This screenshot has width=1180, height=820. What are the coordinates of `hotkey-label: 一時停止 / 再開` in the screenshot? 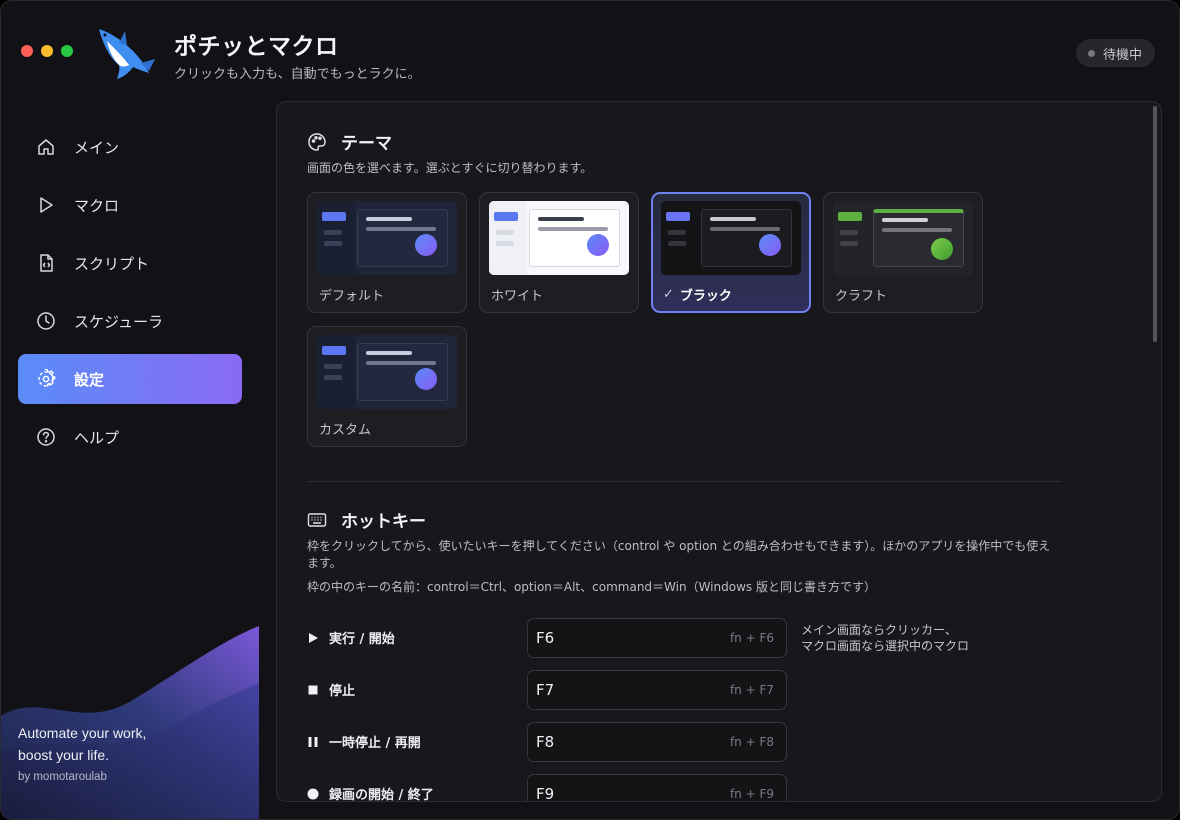 It's located at (364, 741).